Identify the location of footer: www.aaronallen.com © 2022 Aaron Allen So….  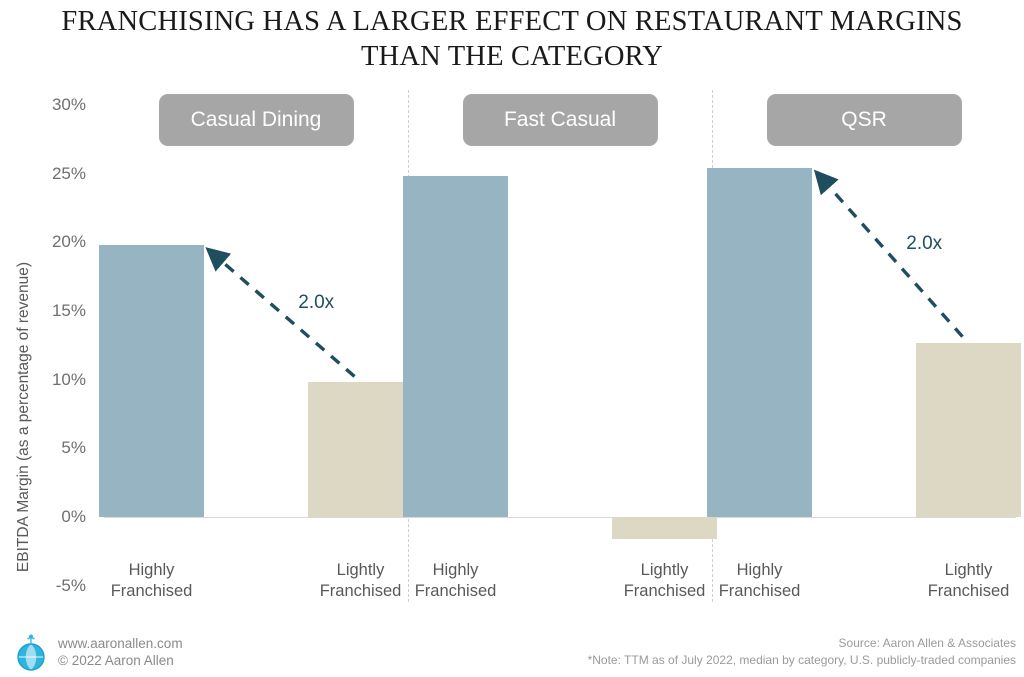
(512, 654).